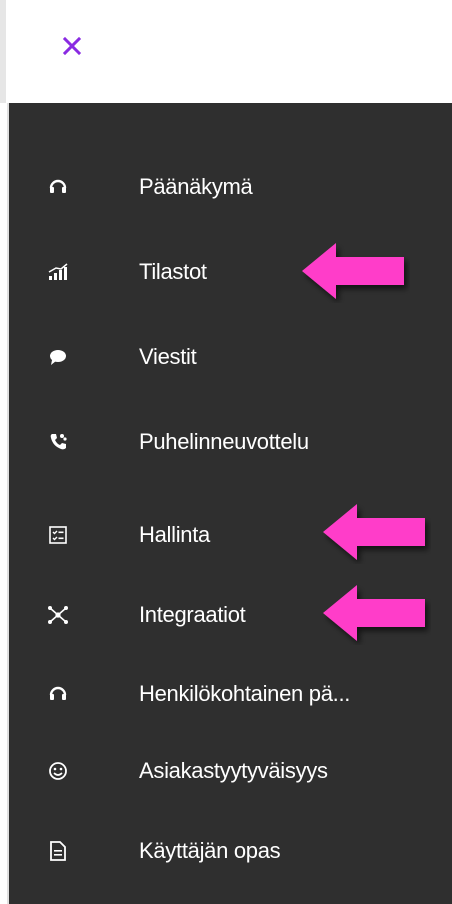  Describe the element at coordinates (58, 442) in the screenshot. I see `phone-conference-icon` at that location.